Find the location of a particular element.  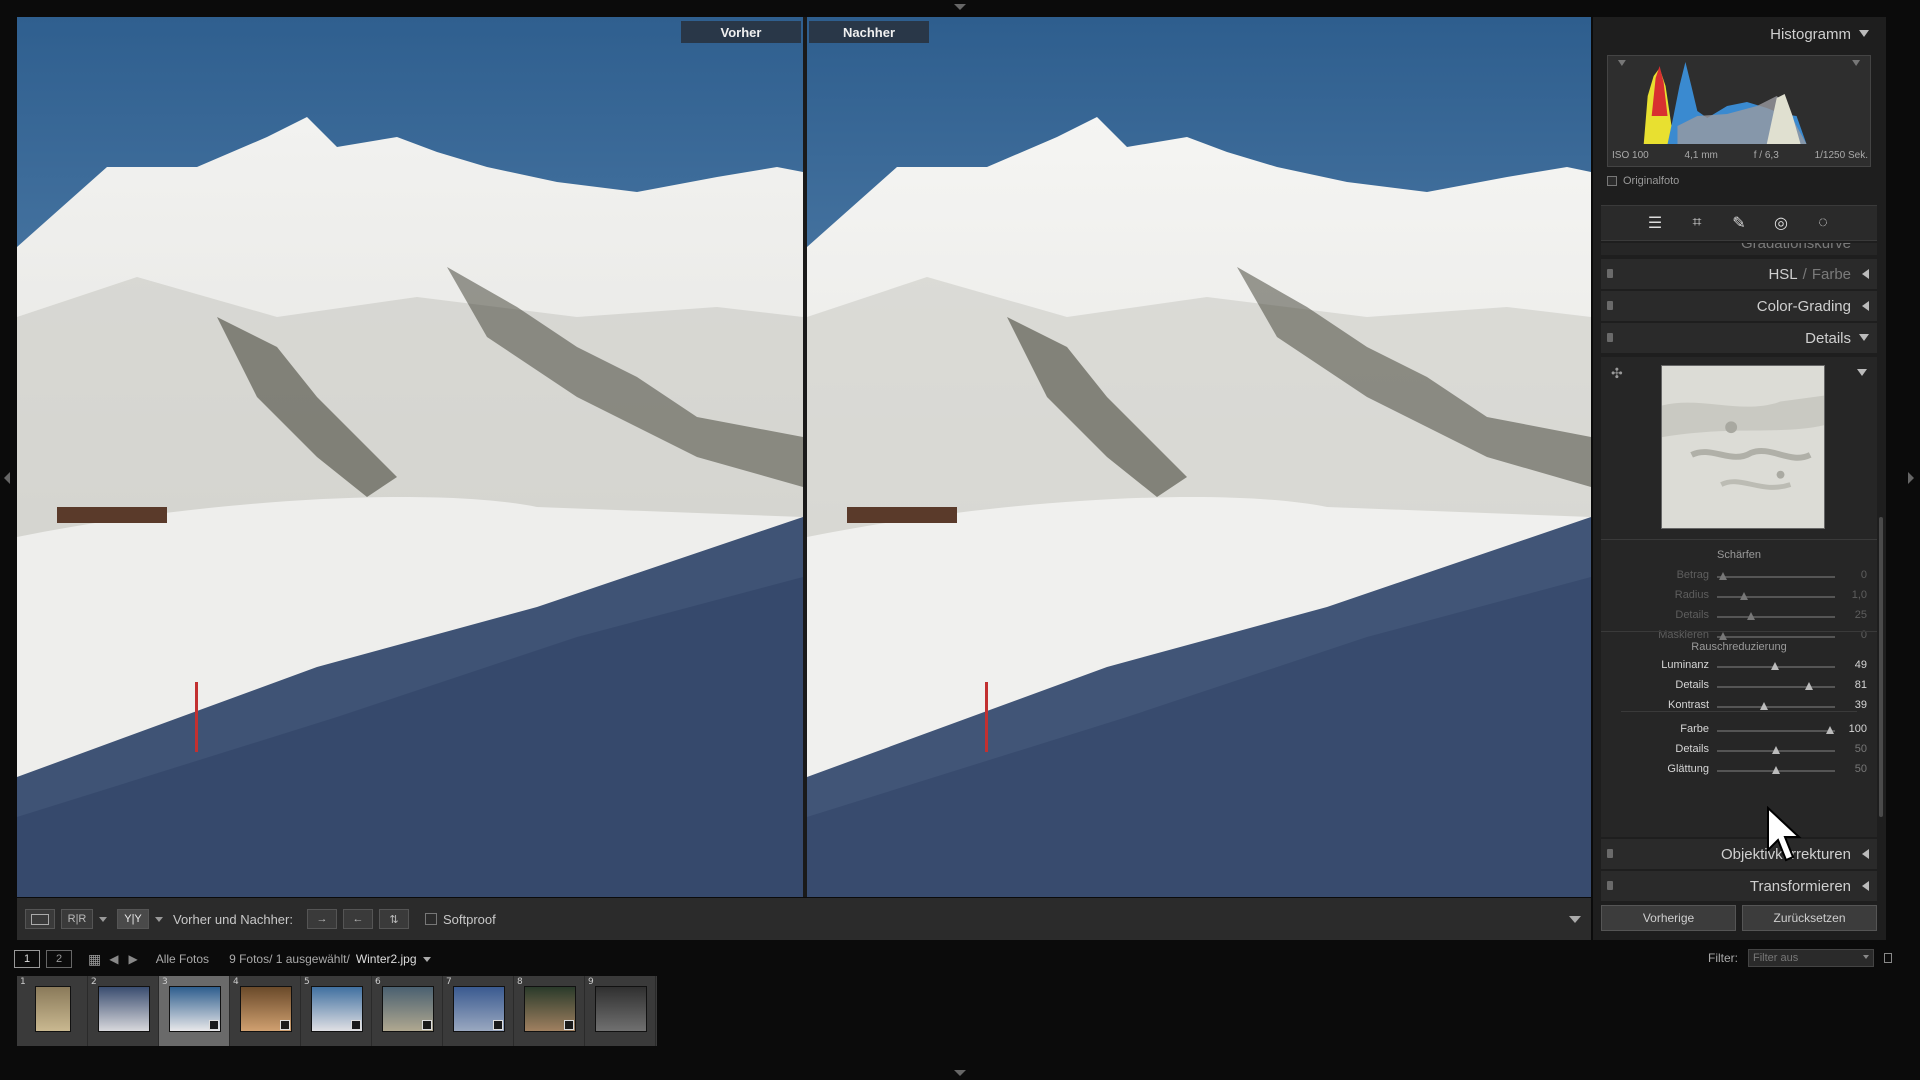

rr-view-dropdown-icon is located at coordinates (103, 919).